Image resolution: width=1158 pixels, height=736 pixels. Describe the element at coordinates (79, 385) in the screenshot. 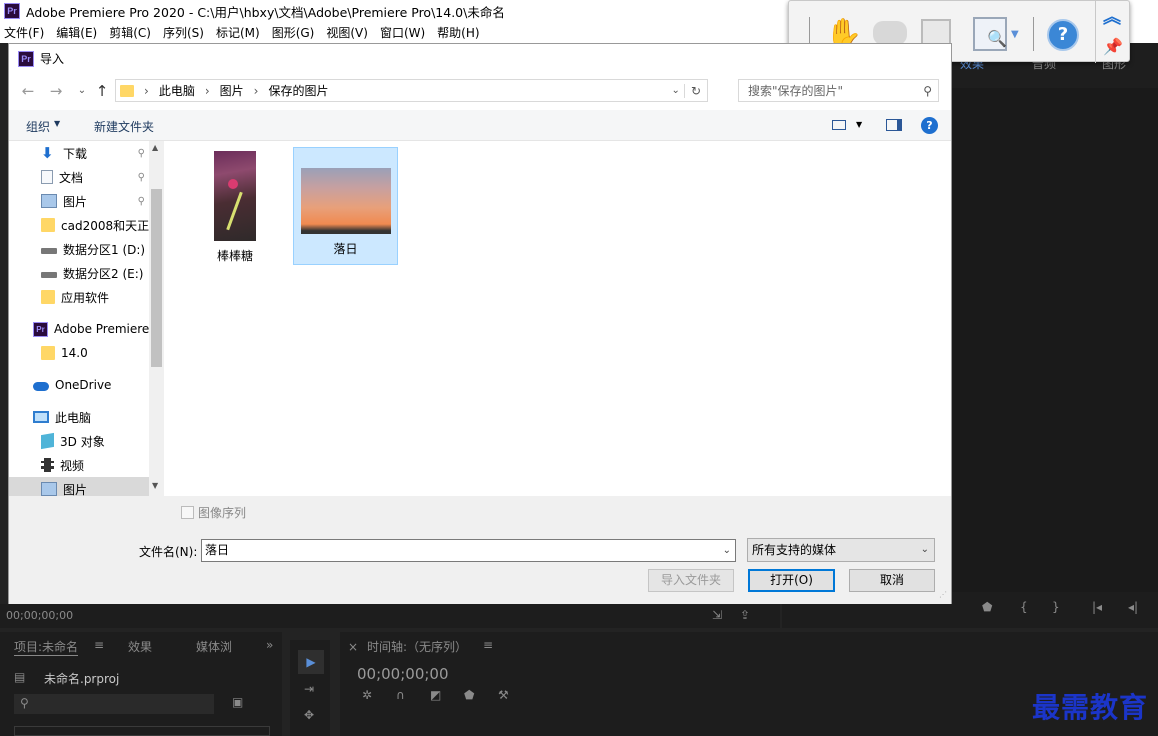

I see `nav-item-onedrive: OneDrive` at that location.